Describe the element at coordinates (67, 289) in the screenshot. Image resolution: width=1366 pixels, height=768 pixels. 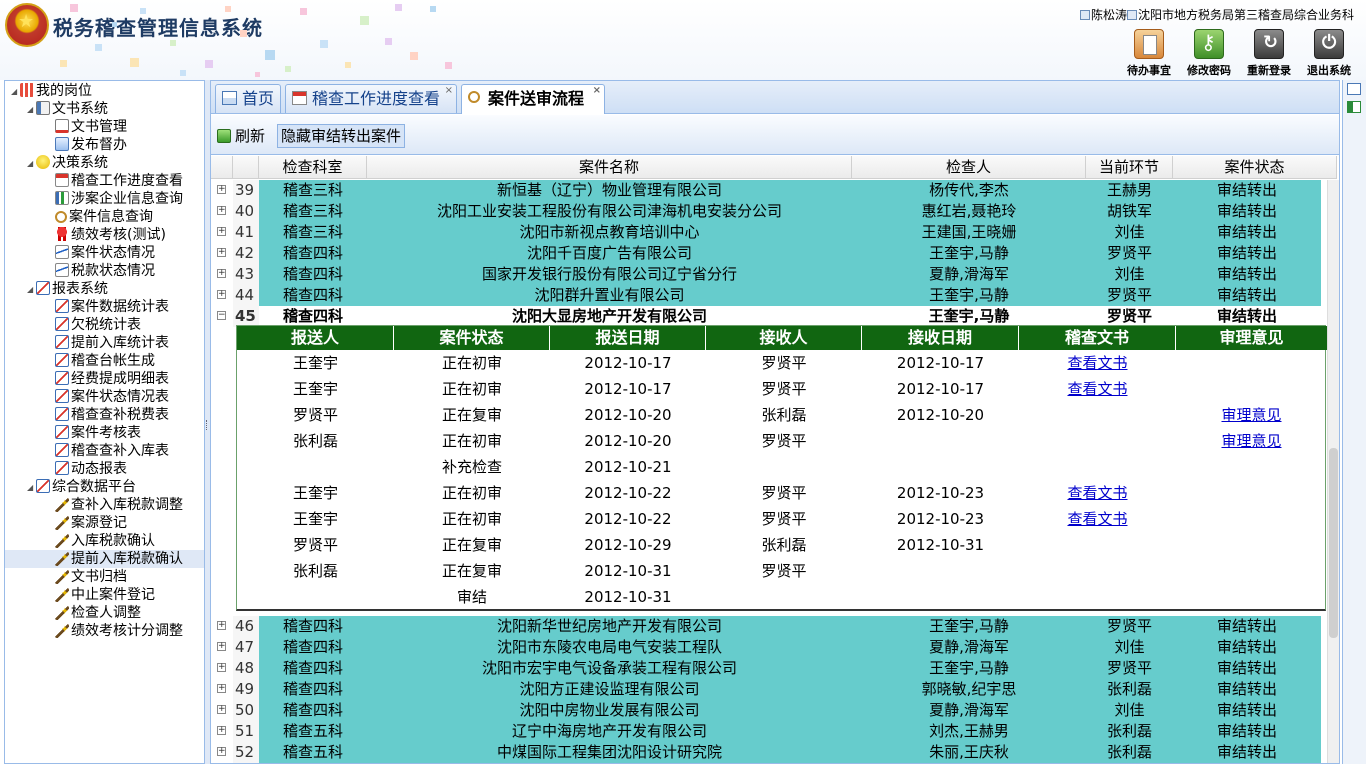
I see `tree-group: ◢ 报表系统` at that location.